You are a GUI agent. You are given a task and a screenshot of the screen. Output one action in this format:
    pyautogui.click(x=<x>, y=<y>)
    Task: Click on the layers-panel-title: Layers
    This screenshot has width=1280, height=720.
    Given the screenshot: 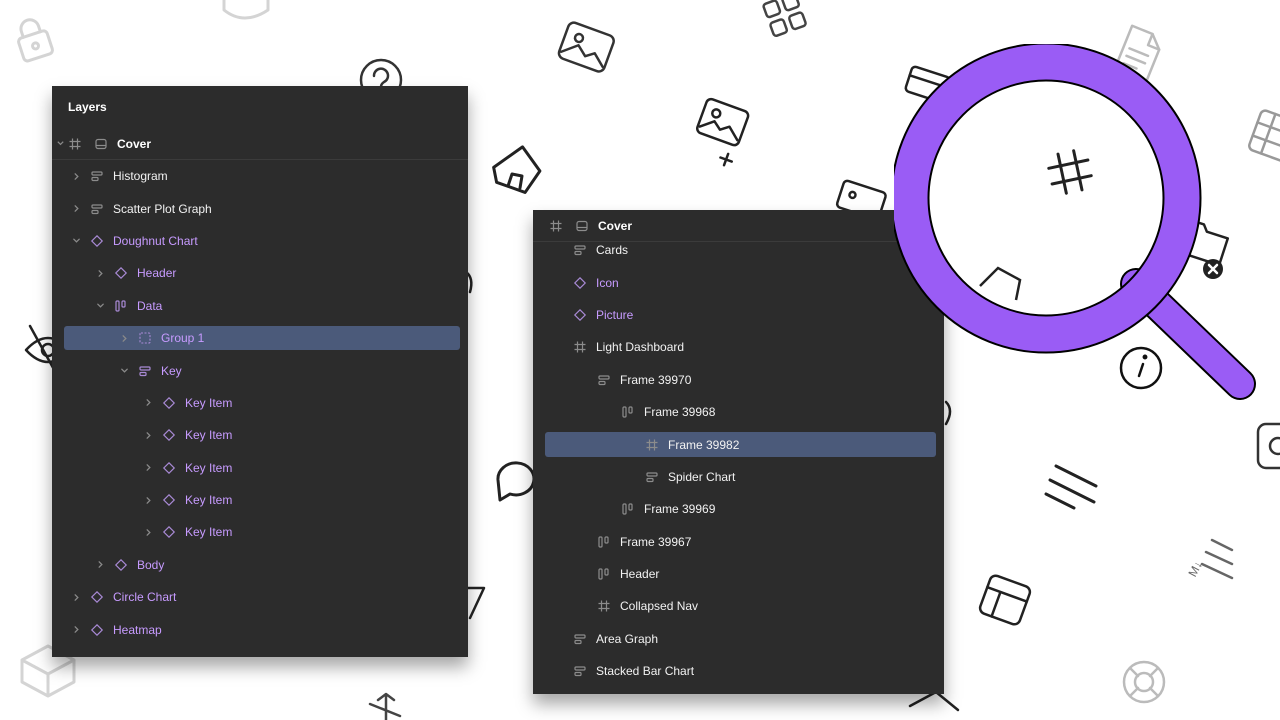 What is the action you would take?
    pyautogui.click(x=87, y=107)
    